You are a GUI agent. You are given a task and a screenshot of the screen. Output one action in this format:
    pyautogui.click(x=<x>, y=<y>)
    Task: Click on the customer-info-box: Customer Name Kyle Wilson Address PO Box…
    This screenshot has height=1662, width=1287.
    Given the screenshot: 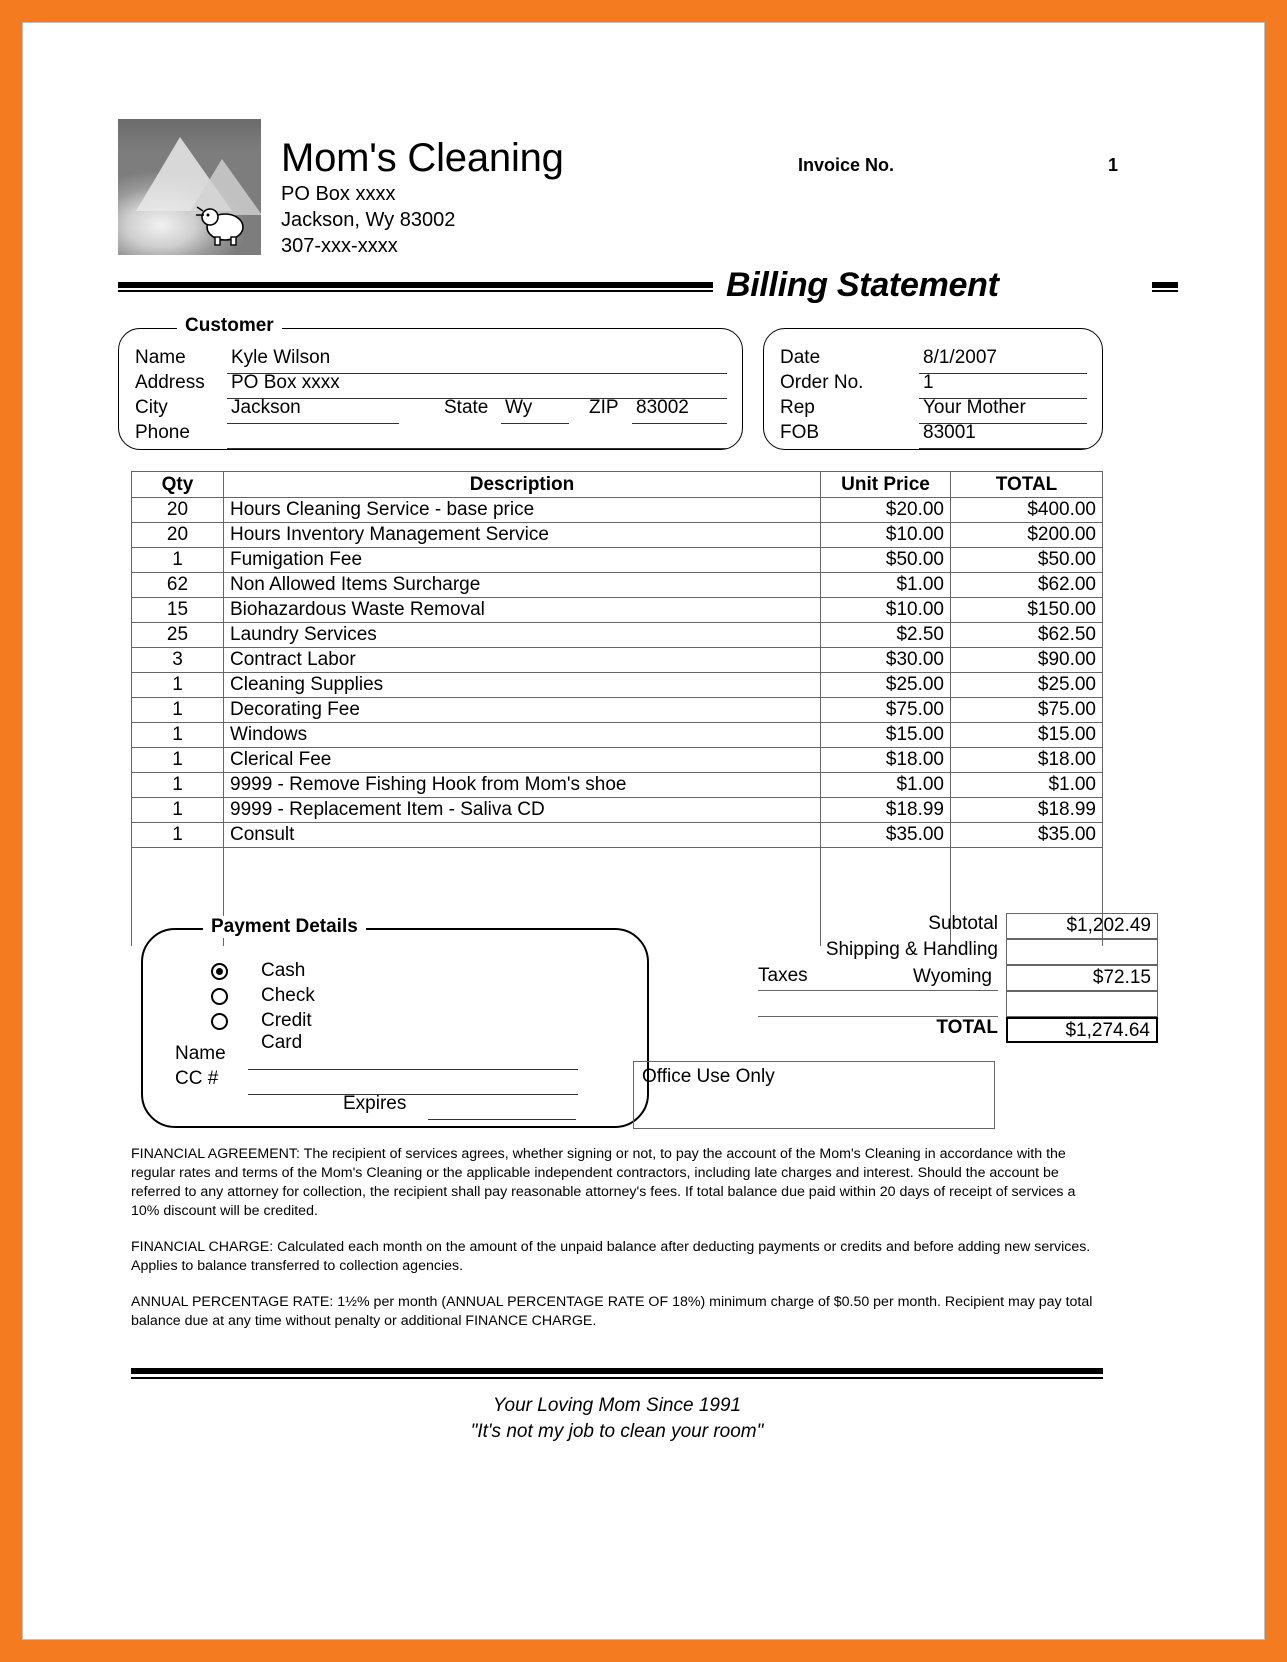 What is the action you would take?
    pyautogui.click(x=430, y=382)
    